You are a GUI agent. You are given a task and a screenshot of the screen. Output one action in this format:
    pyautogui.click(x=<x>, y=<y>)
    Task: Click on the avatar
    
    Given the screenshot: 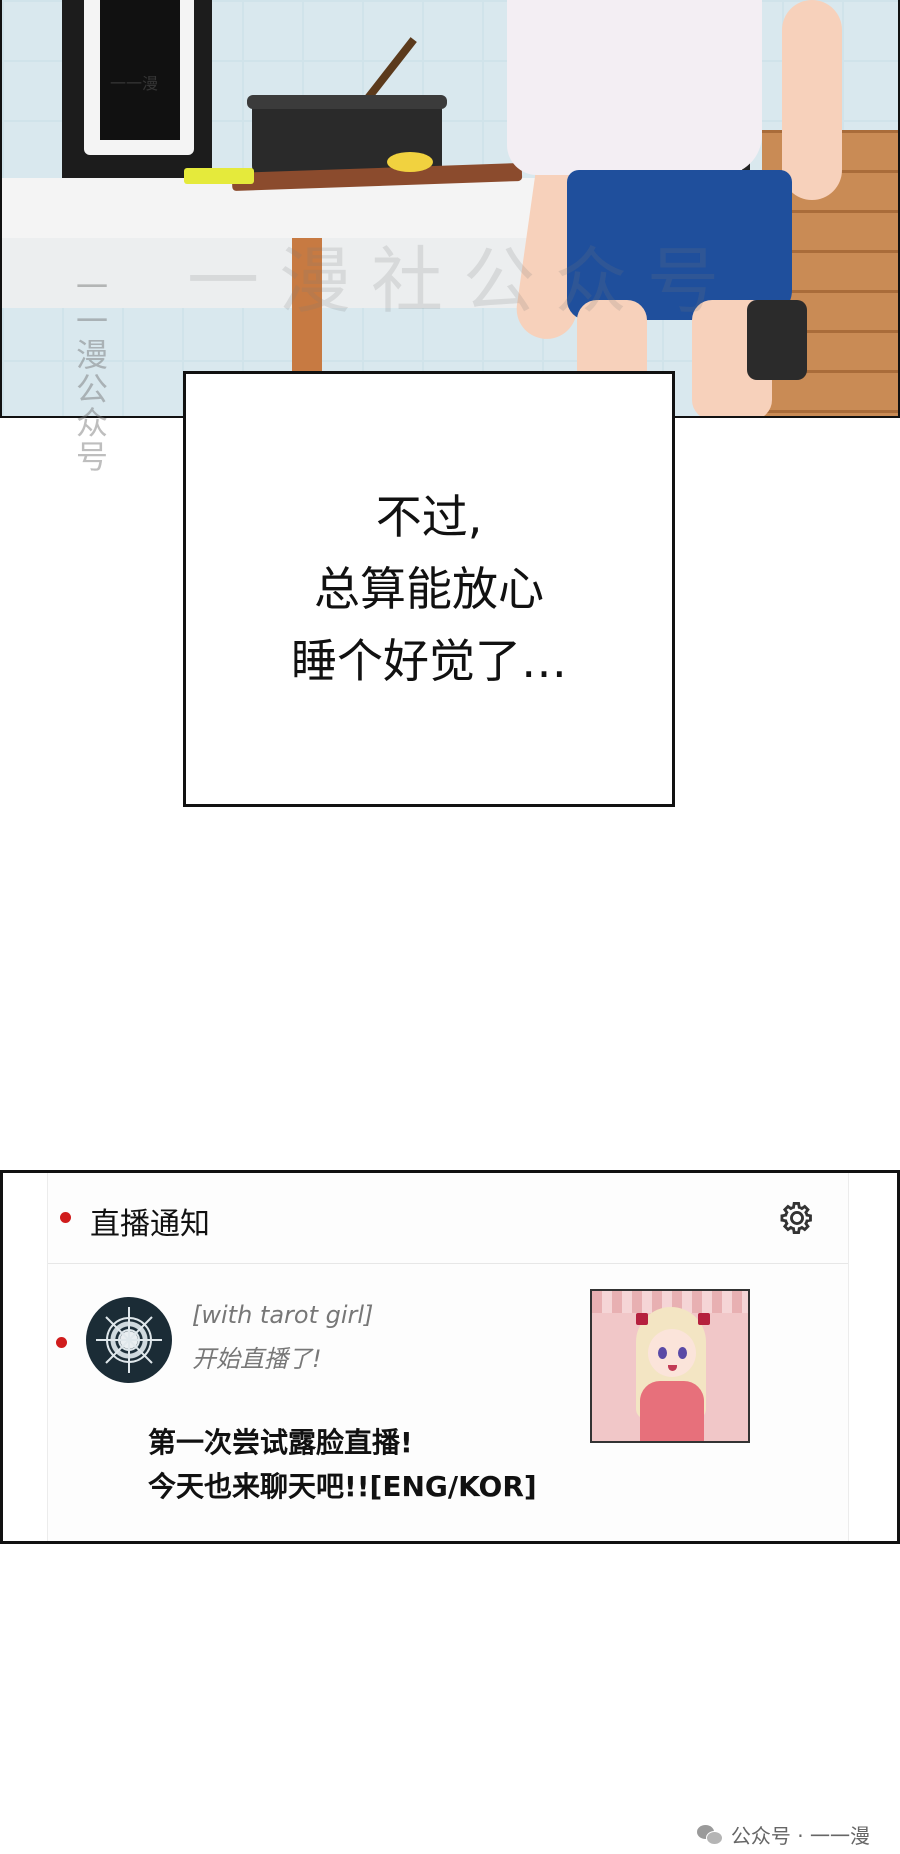 What is the action you would take?
    pyautogui.click(x=129, y=1340)
    